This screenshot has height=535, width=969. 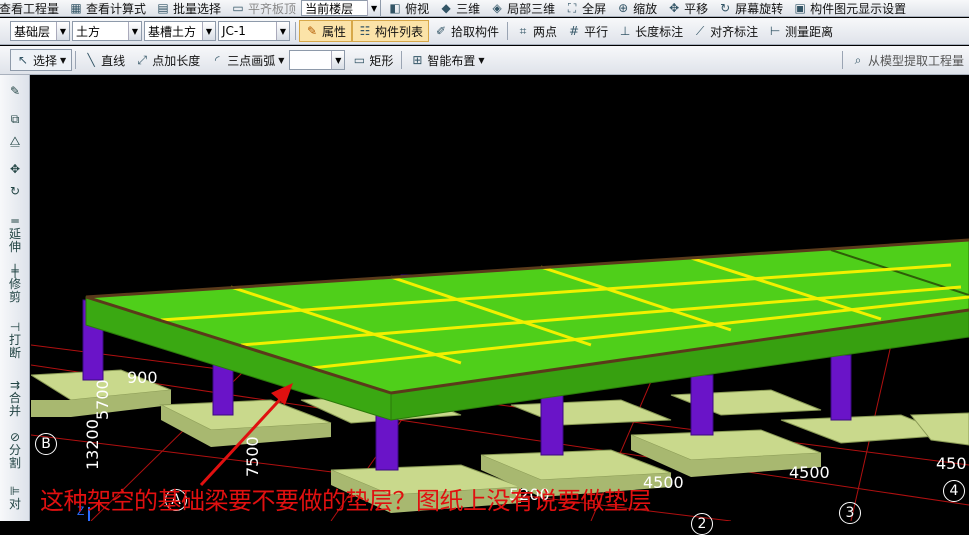 I want to click on zoom-label: 缩放, so click(x=645, y=8).